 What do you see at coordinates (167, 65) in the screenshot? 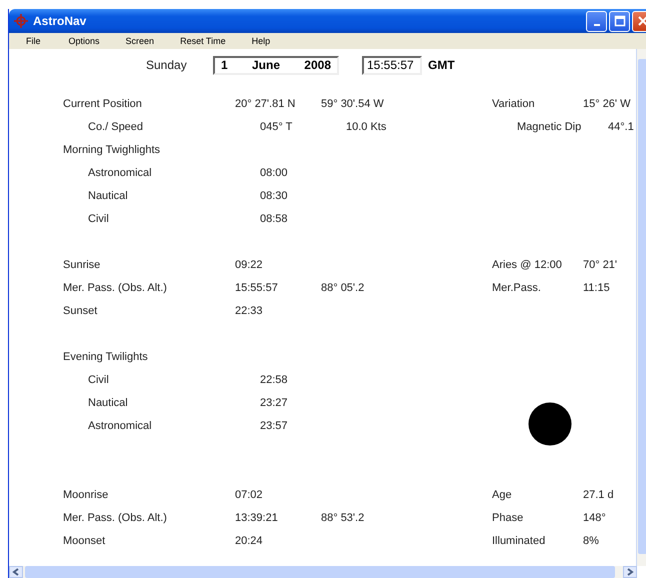
I see `weekday-label: Sunday` at bounding box center [167, 65].